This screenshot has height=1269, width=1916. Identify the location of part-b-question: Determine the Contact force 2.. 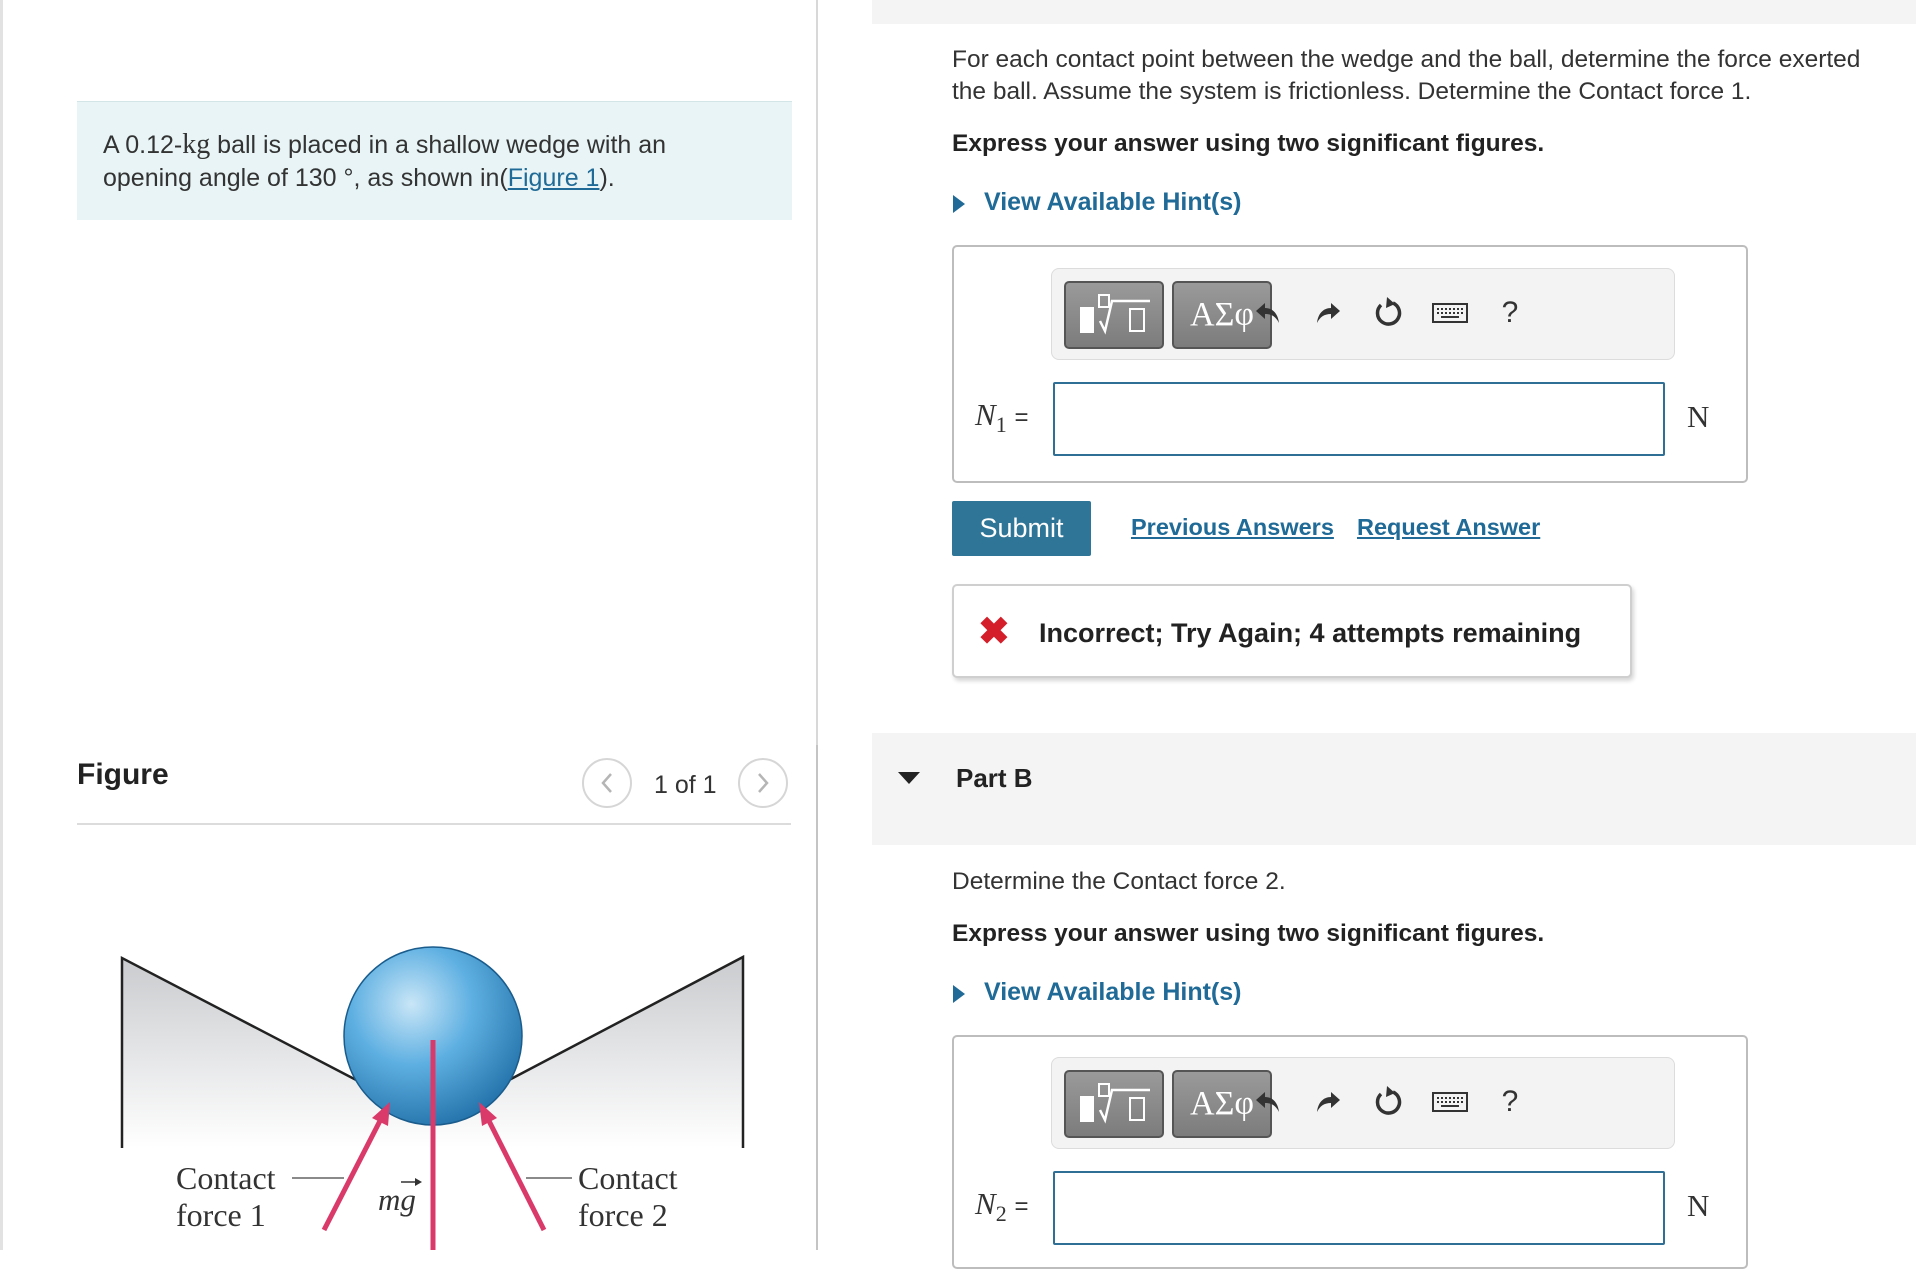
(1119, 881).